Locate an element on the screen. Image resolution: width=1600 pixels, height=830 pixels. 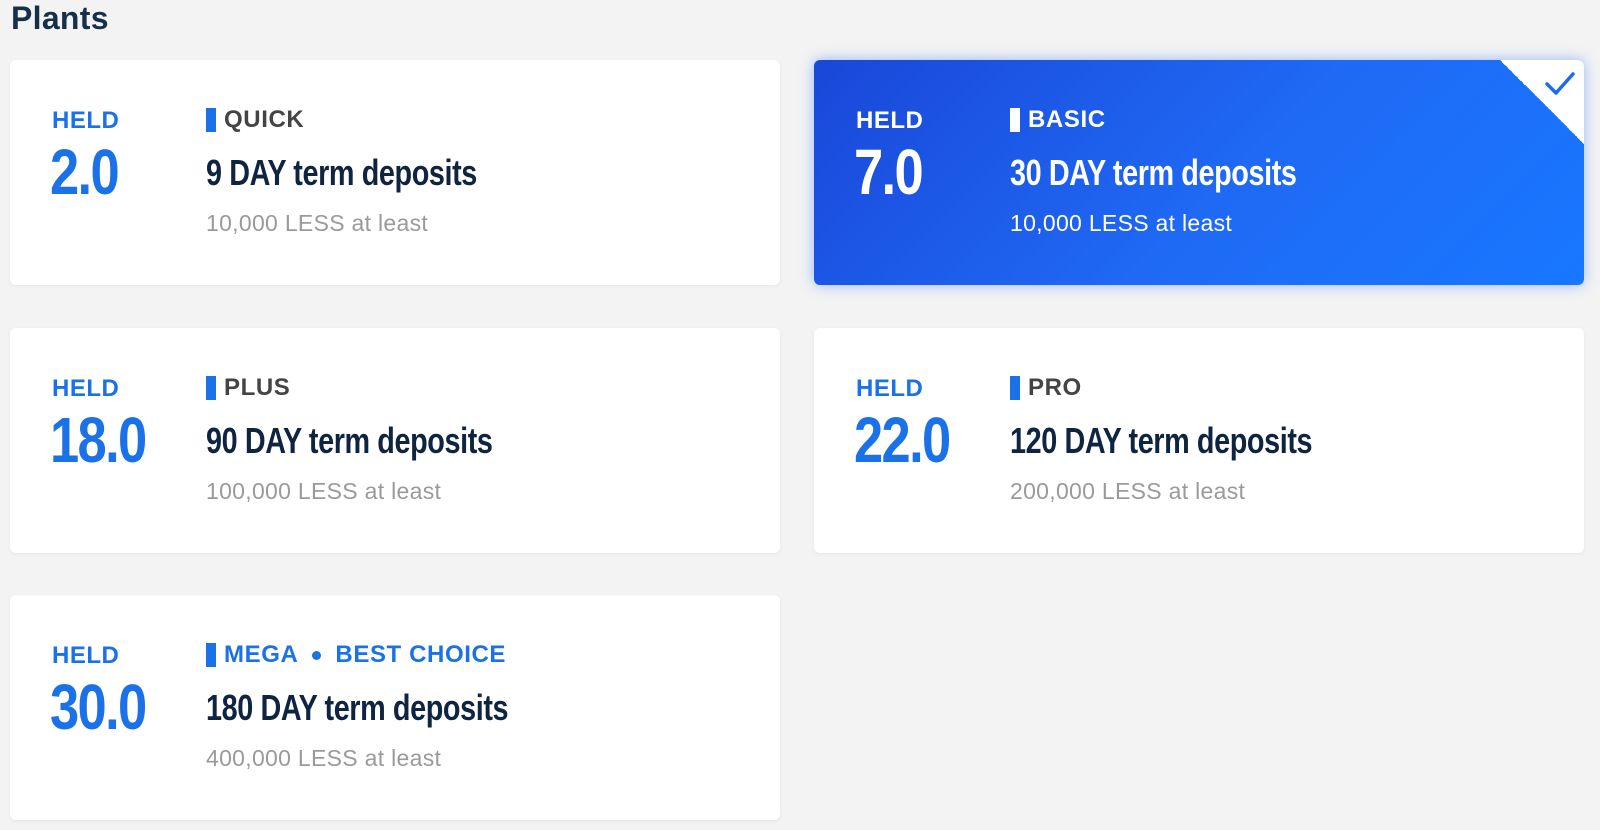
page-title: Plants is located at coordinates (60, 18).